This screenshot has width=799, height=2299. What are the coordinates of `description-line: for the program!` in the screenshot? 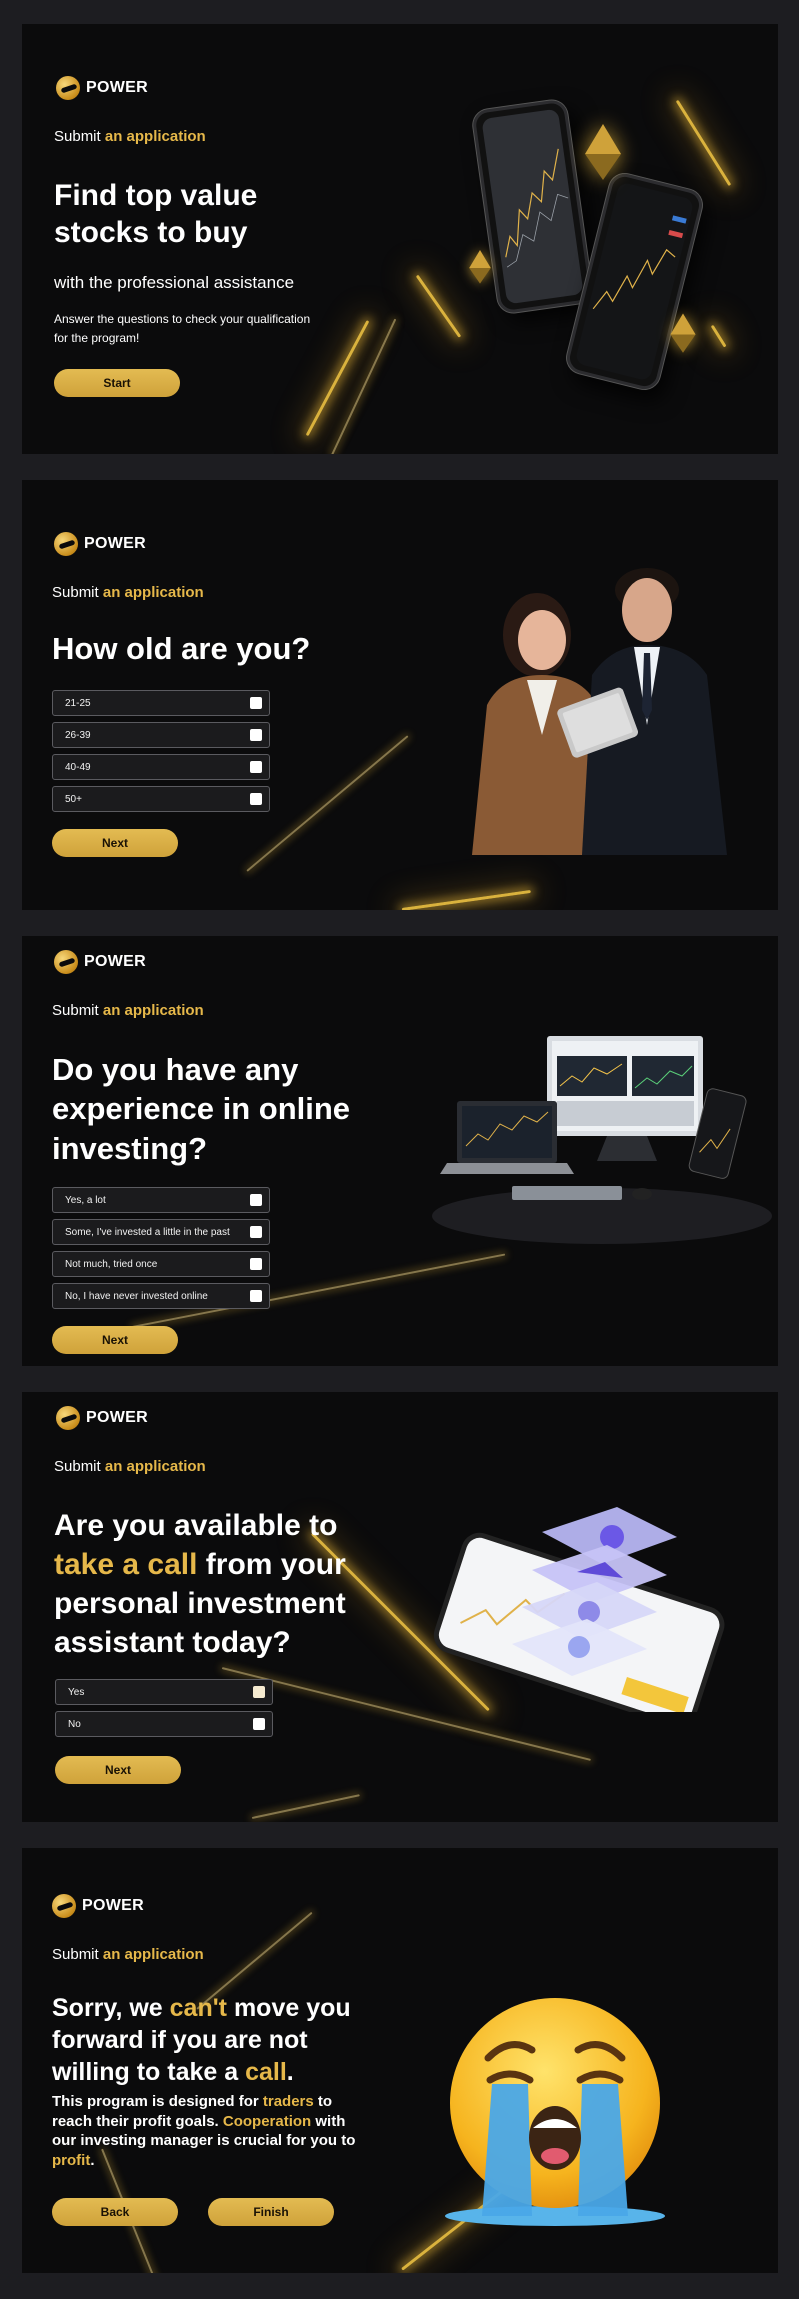 It's located at (97, 338).